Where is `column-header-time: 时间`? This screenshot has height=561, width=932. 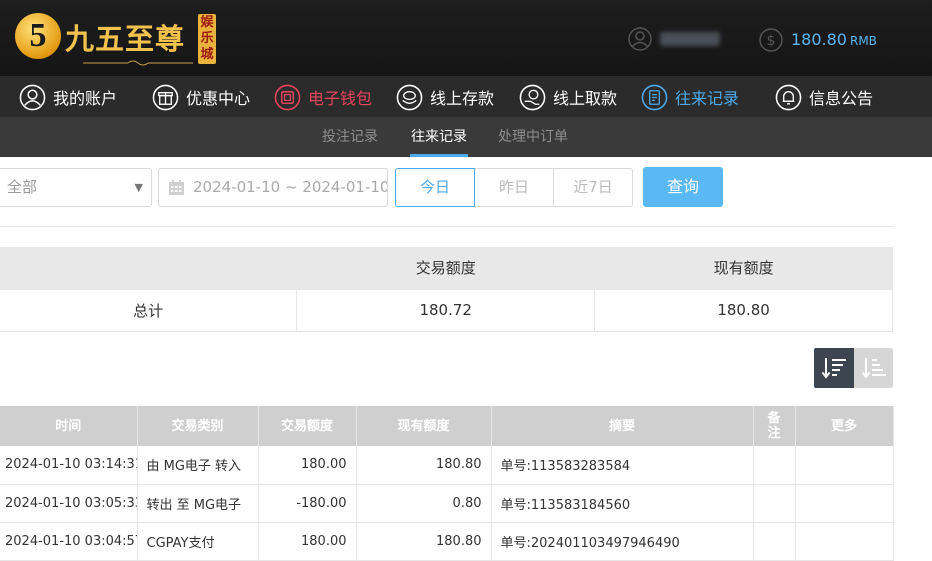 column-header-time: 时间 is located at coordinates (69, 426).